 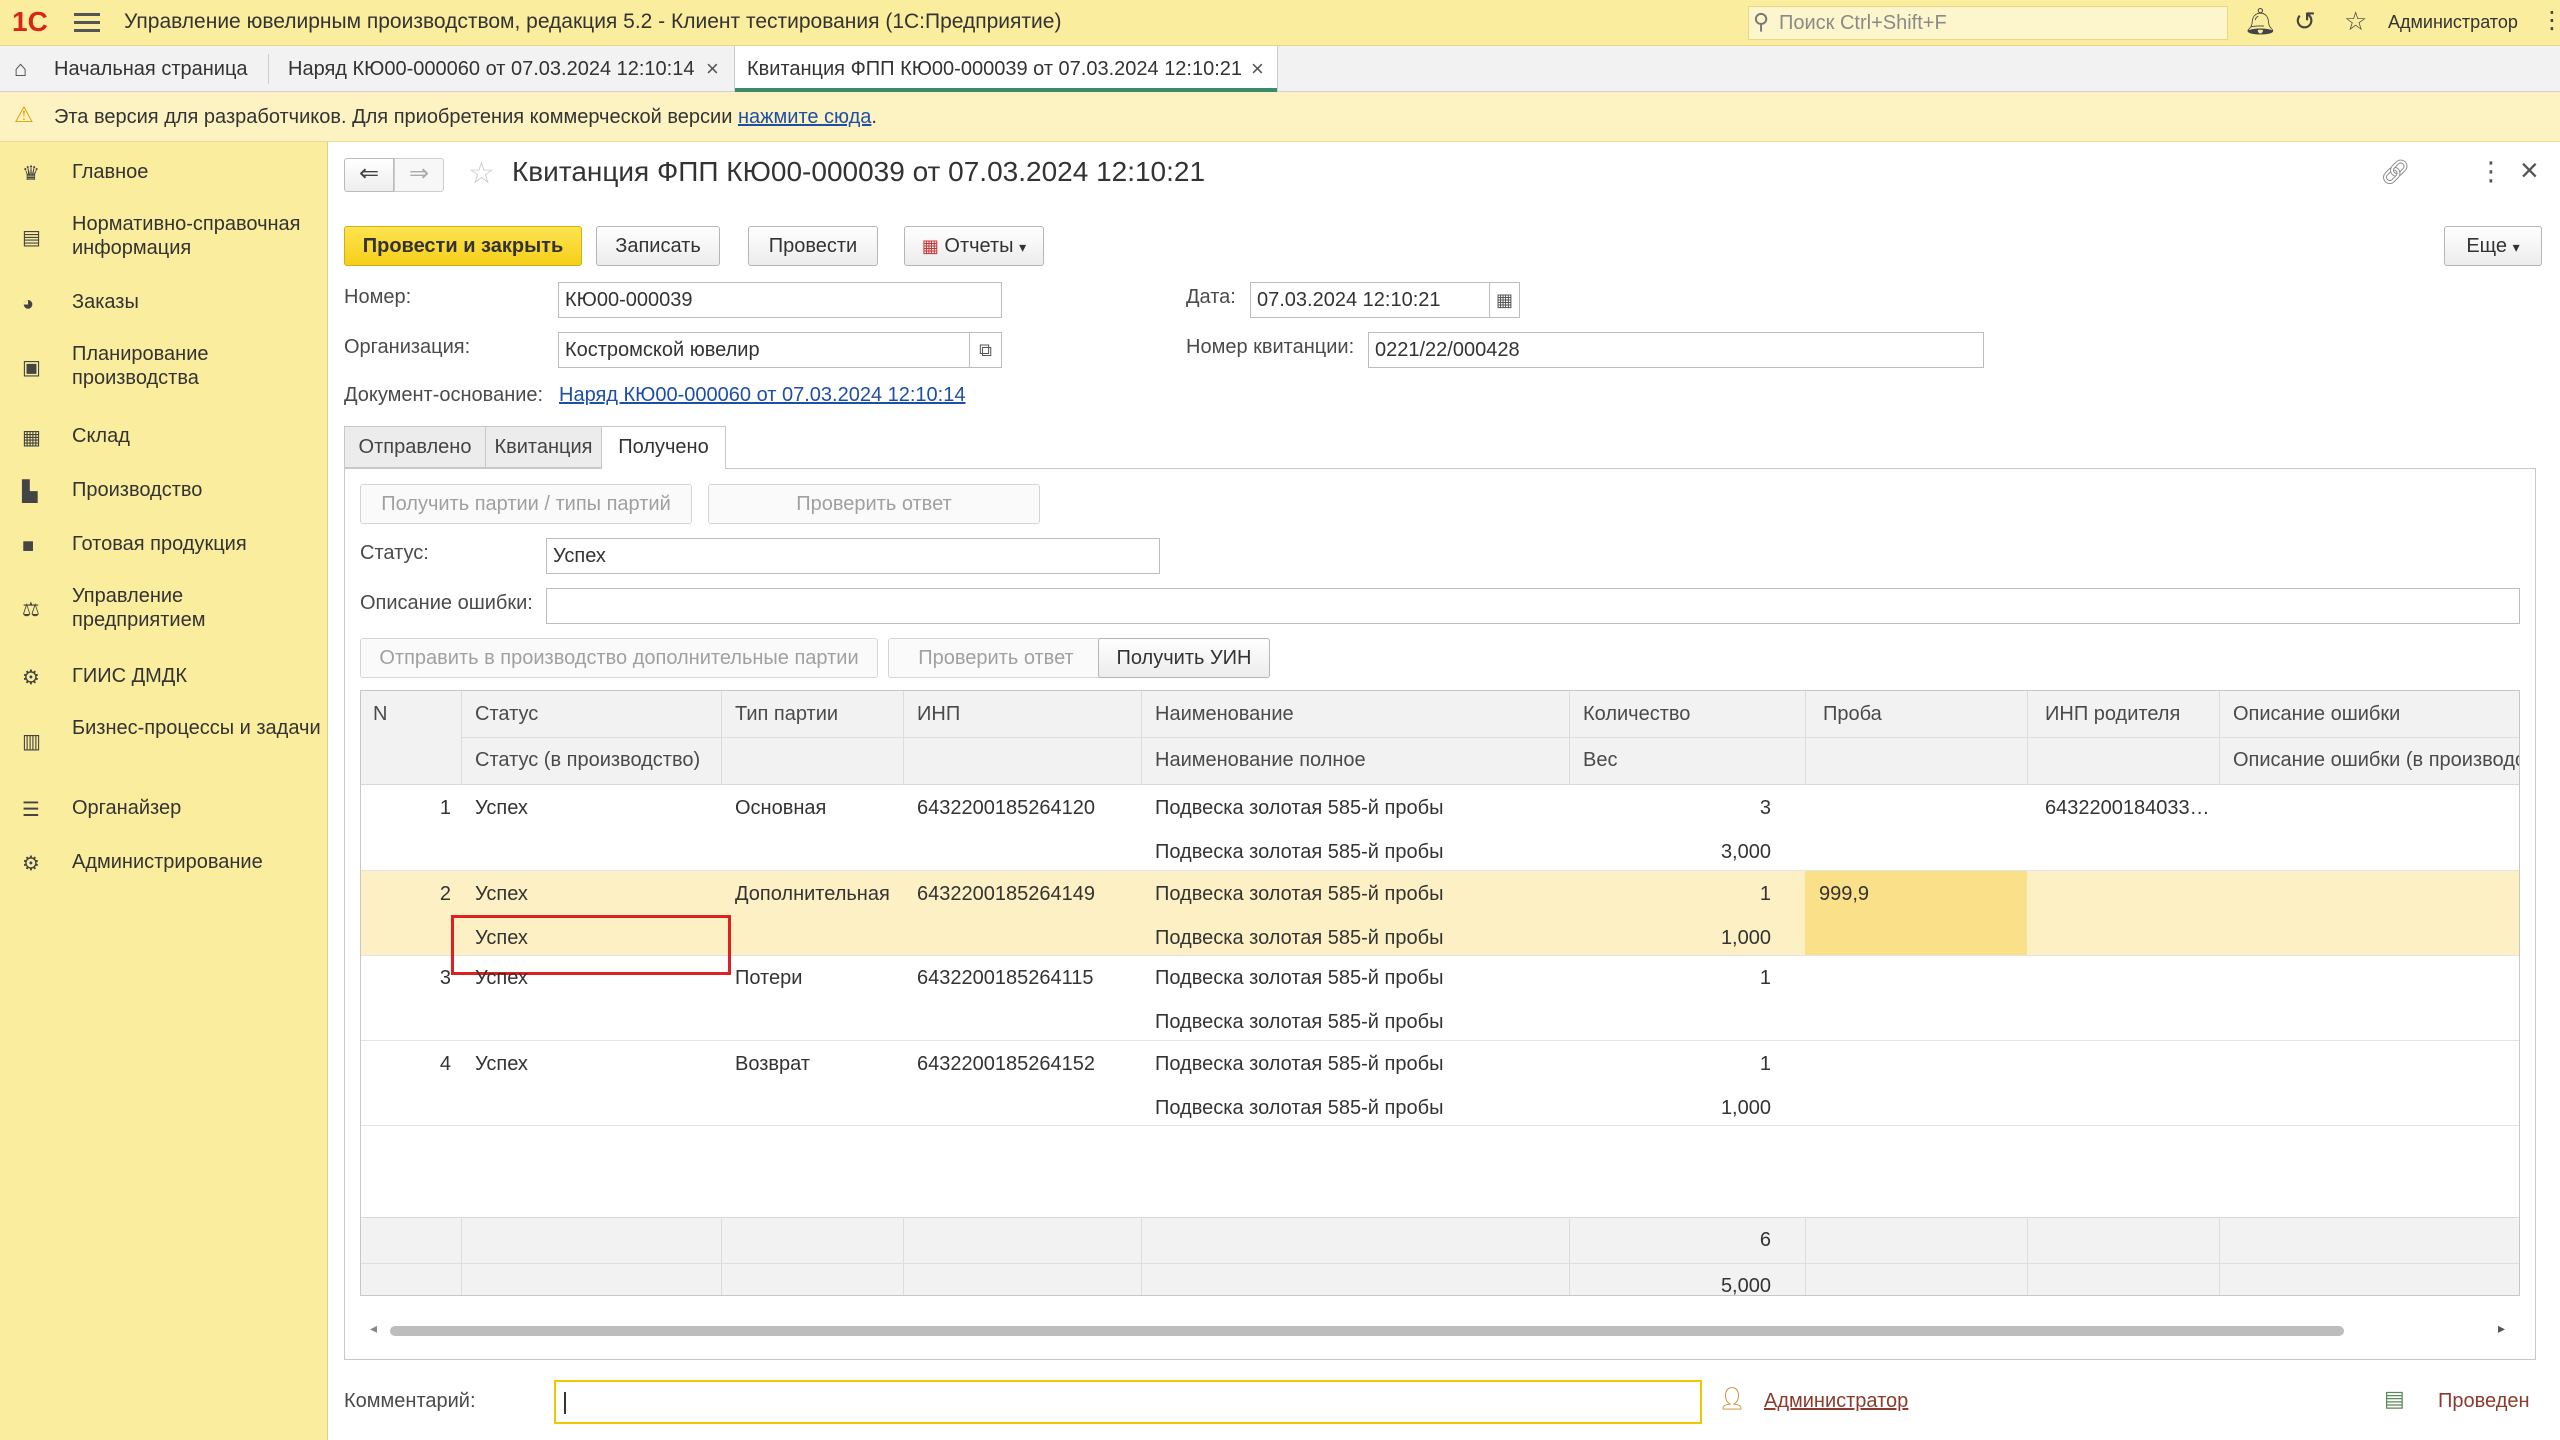 What do you see at coordinates (415, 447) in the screenshot?
I see `tab-sent: Отправлено` at bounding box center [415, 447].